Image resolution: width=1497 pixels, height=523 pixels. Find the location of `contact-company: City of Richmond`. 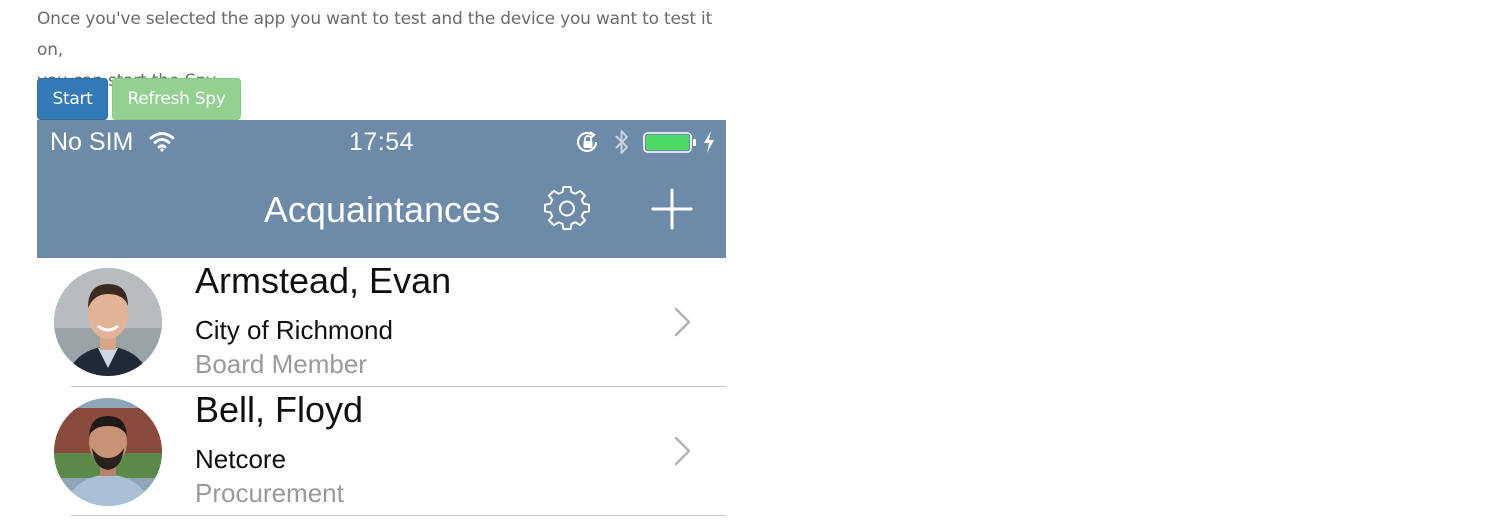

contact-company: City of Richmond is located at coordinates (294, 330).